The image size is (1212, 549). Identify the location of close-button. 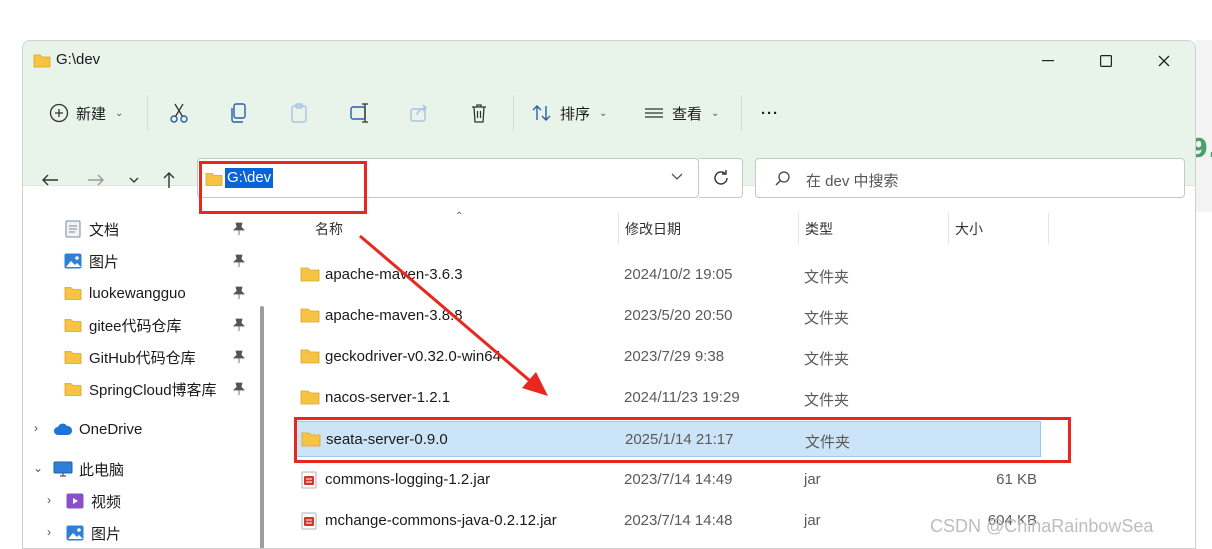
(1164, 61).